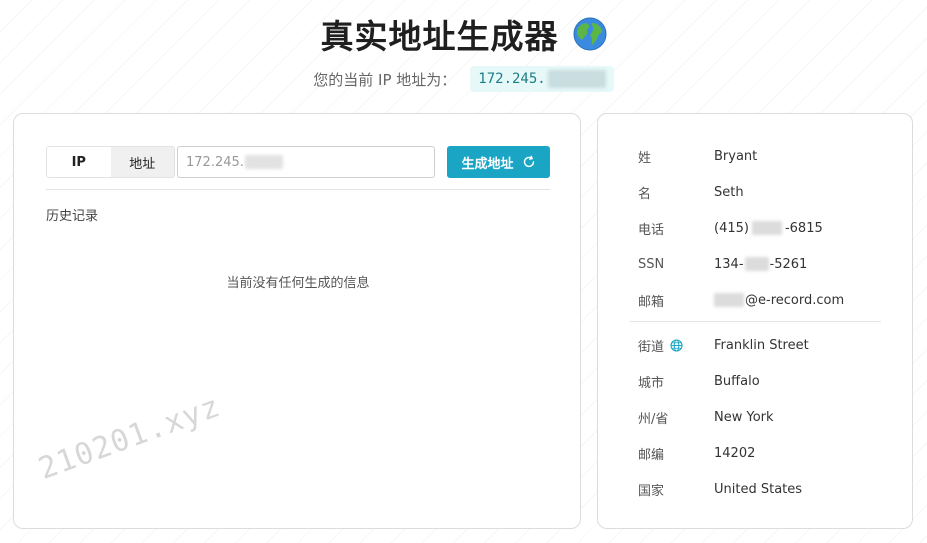 This screenshot has width=927, height=543. Describe the element at coordinates (729, 300) in the screenshot. I see `email-redacted` at that location.